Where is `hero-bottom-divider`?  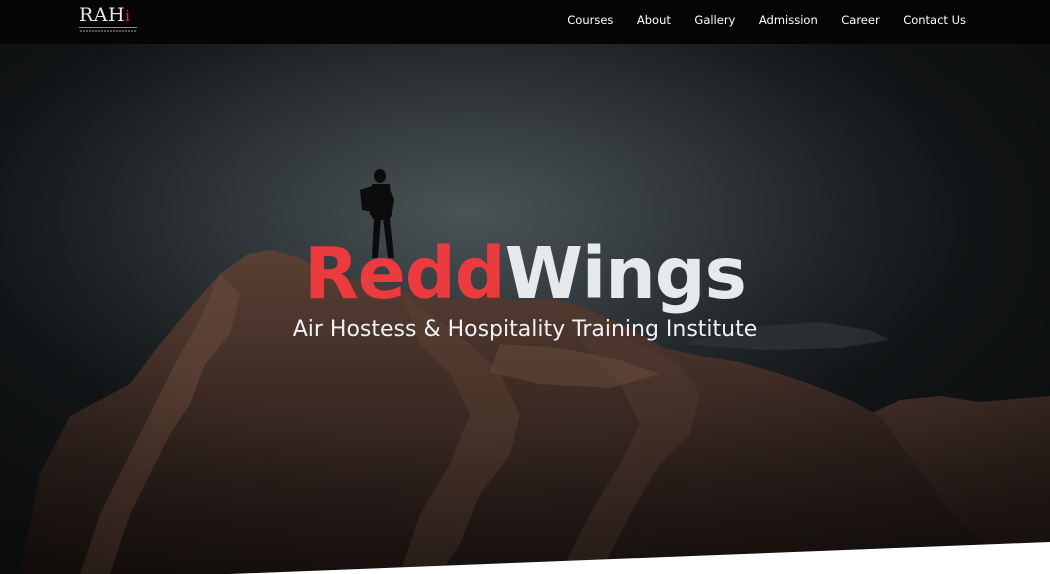 hero-bottom-divider is located at coordinates (640, 558).